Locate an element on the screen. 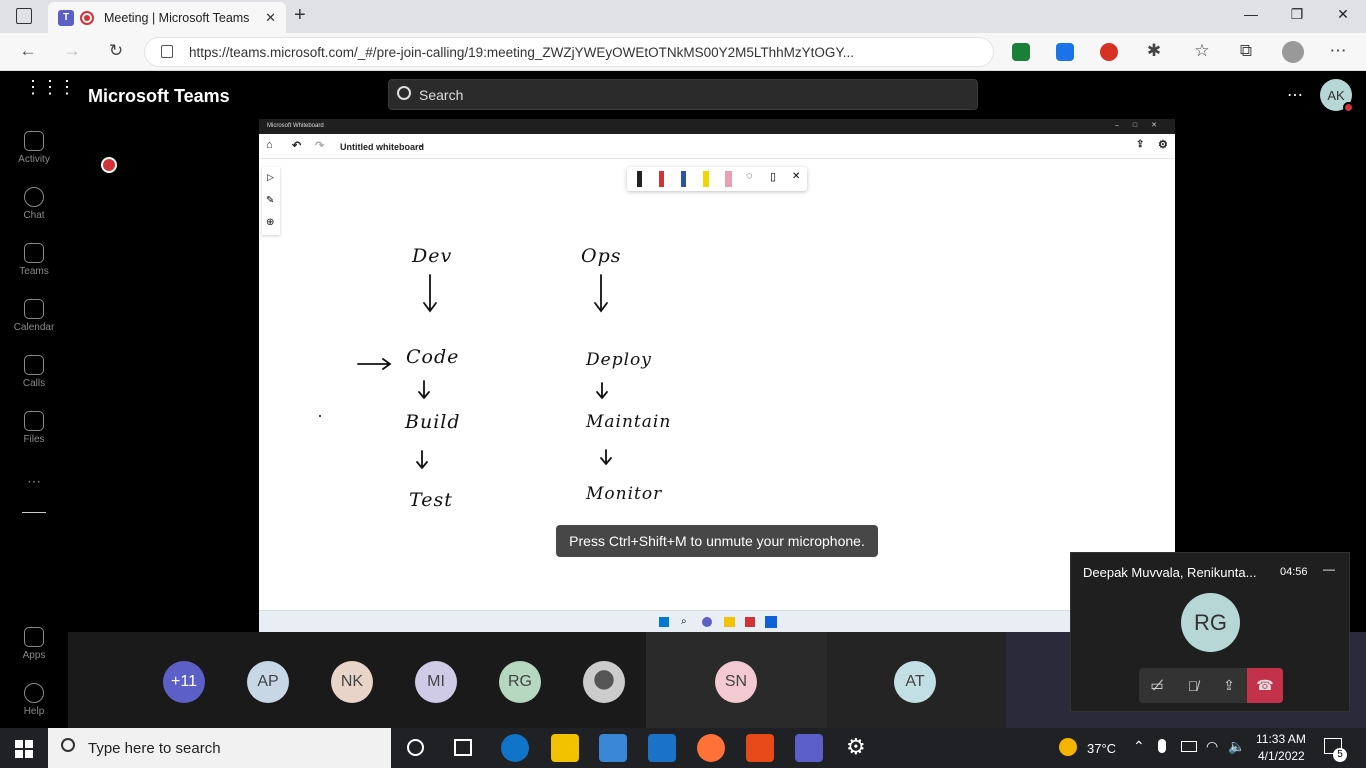 Image resolution: width=1366 pixels, height=768 pixels. rail-item-help: Help is located at coordinates (34, 700).